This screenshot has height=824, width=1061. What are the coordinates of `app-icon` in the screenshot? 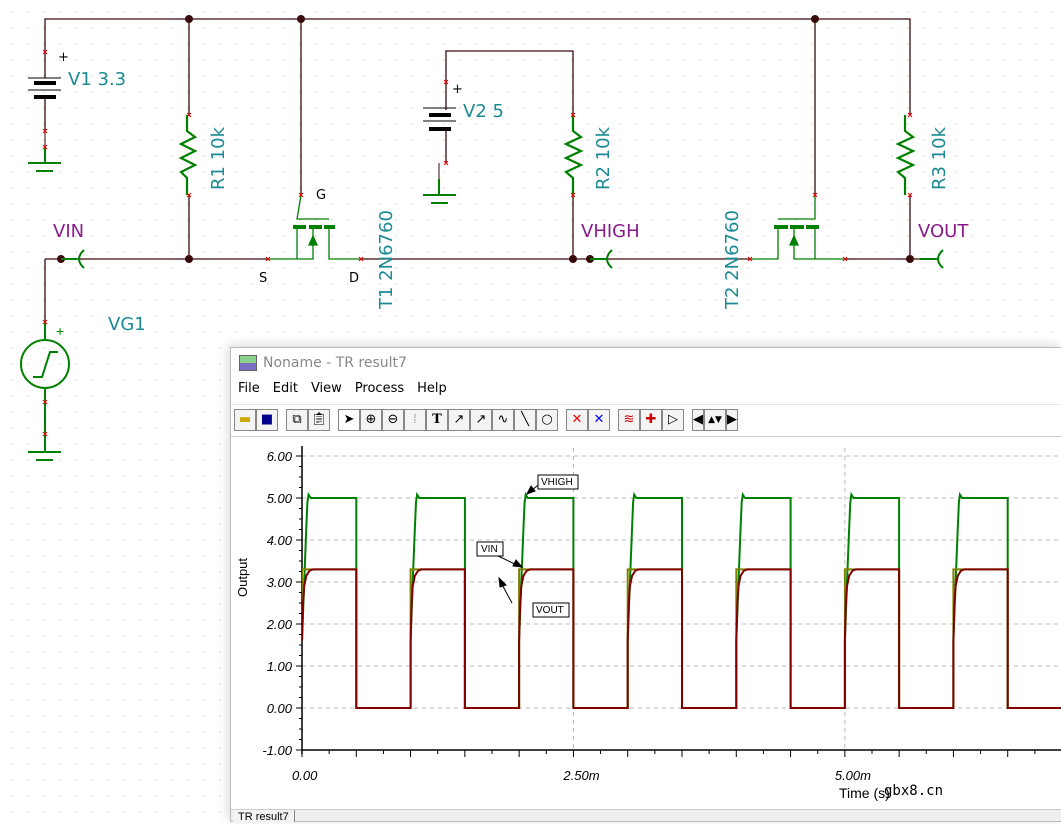 It's located at (248, 363).